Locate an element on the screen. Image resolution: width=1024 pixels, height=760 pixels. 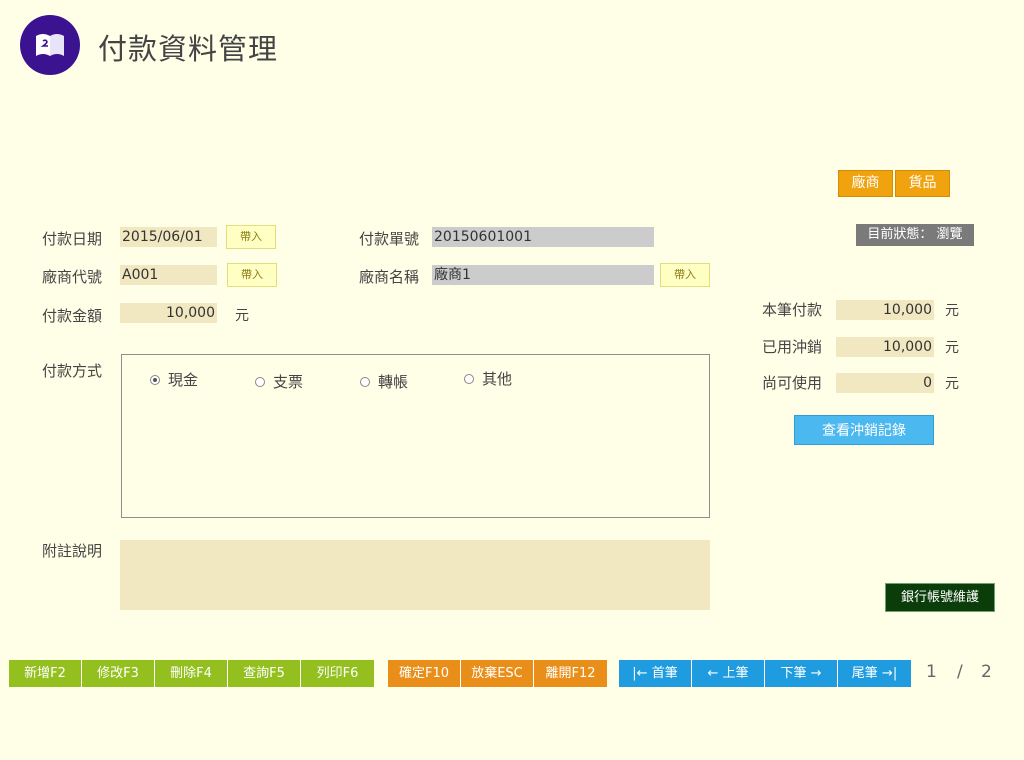
view-offset-records-button: 查看沖銷記錄 is located at coordinates (864, 430).